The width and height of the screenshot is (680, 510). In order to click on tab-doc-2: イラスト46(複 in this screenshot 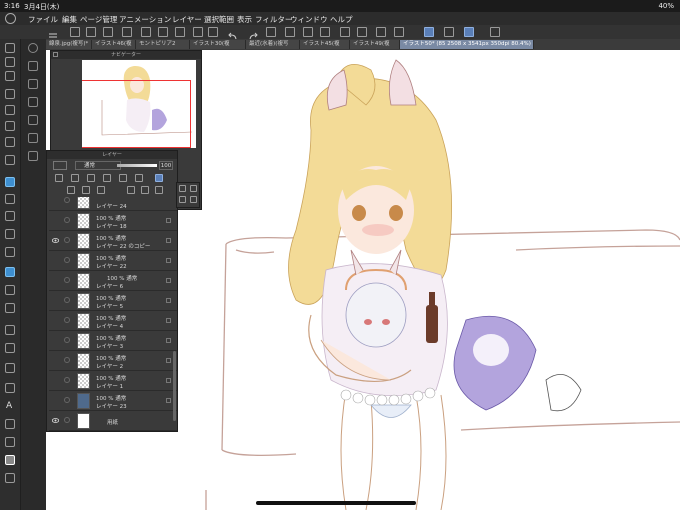, I will do `click(114, 44)`.